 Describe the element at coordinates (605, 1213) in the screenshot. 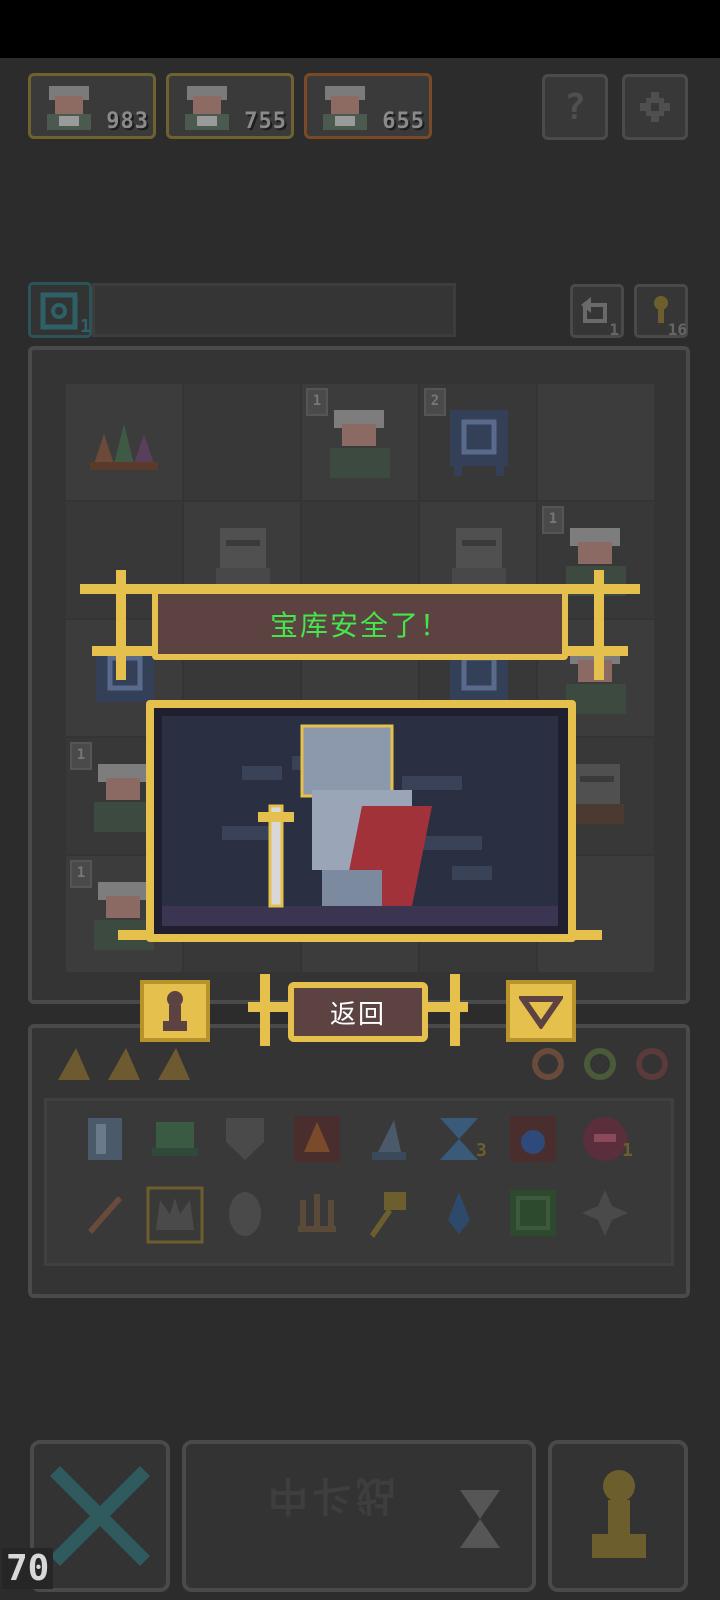

I see `shuriken-icon` at that location.